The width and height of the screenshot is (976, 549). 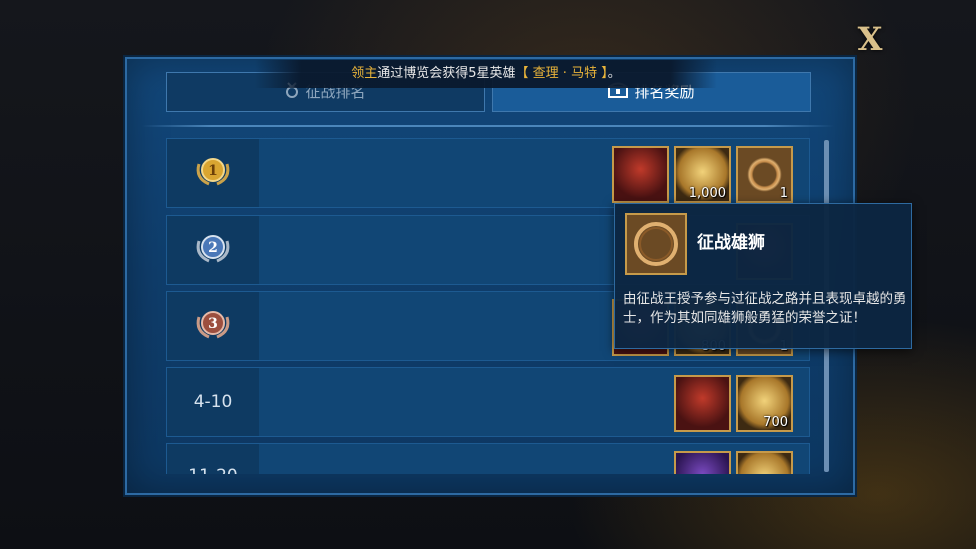 What do you see at coordinates (783, 193) in the screenshot?
I see `item-quantity: 1` at bounding box center [783, 193].